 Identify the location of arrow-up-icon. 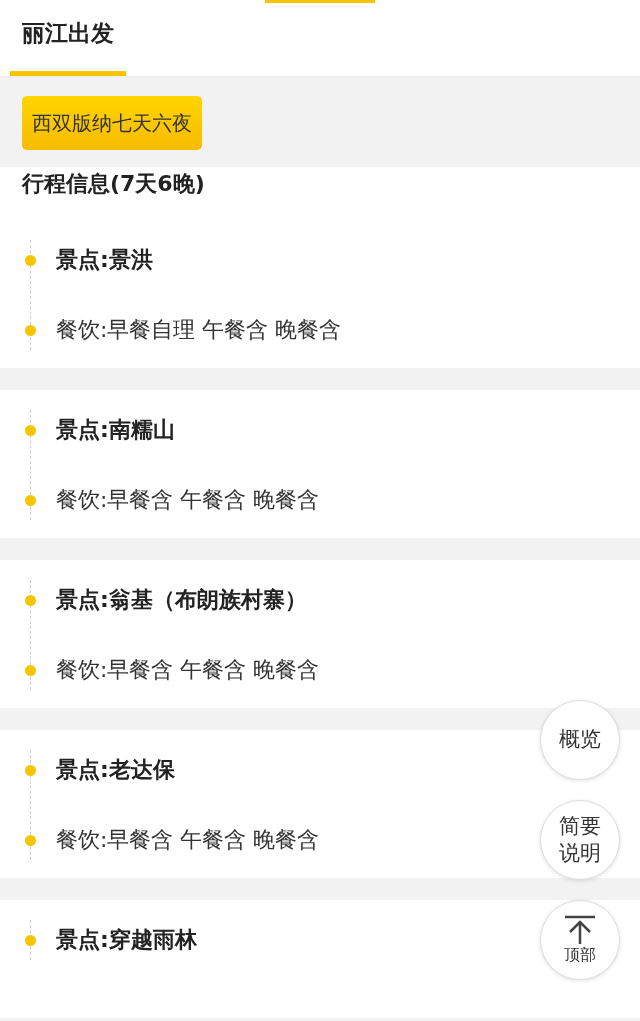
(580, 929).